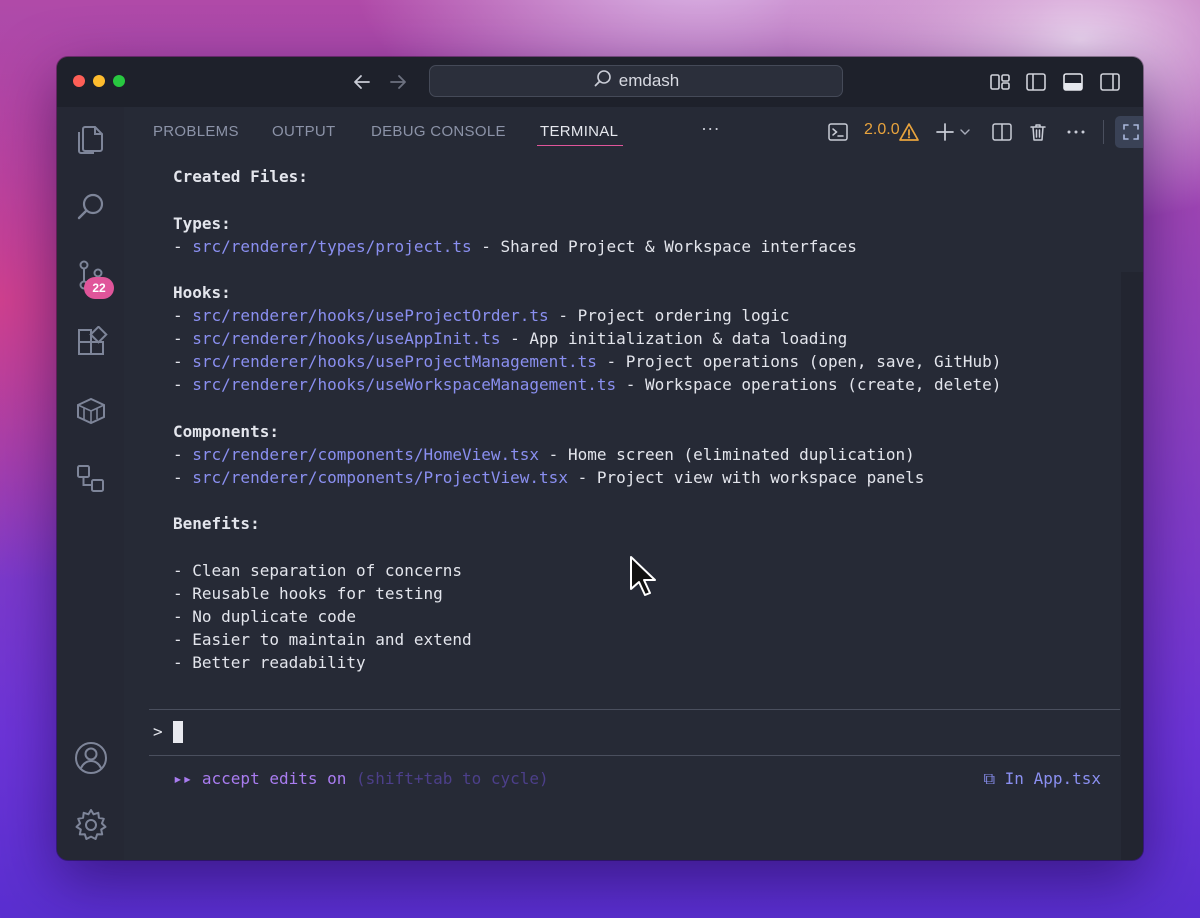 The height and width of the screenshot is (918, 1200). Describe the element at coordinates (274, 778) in the screenshot. I see `accept-edits-label: accept edits on` at that location.